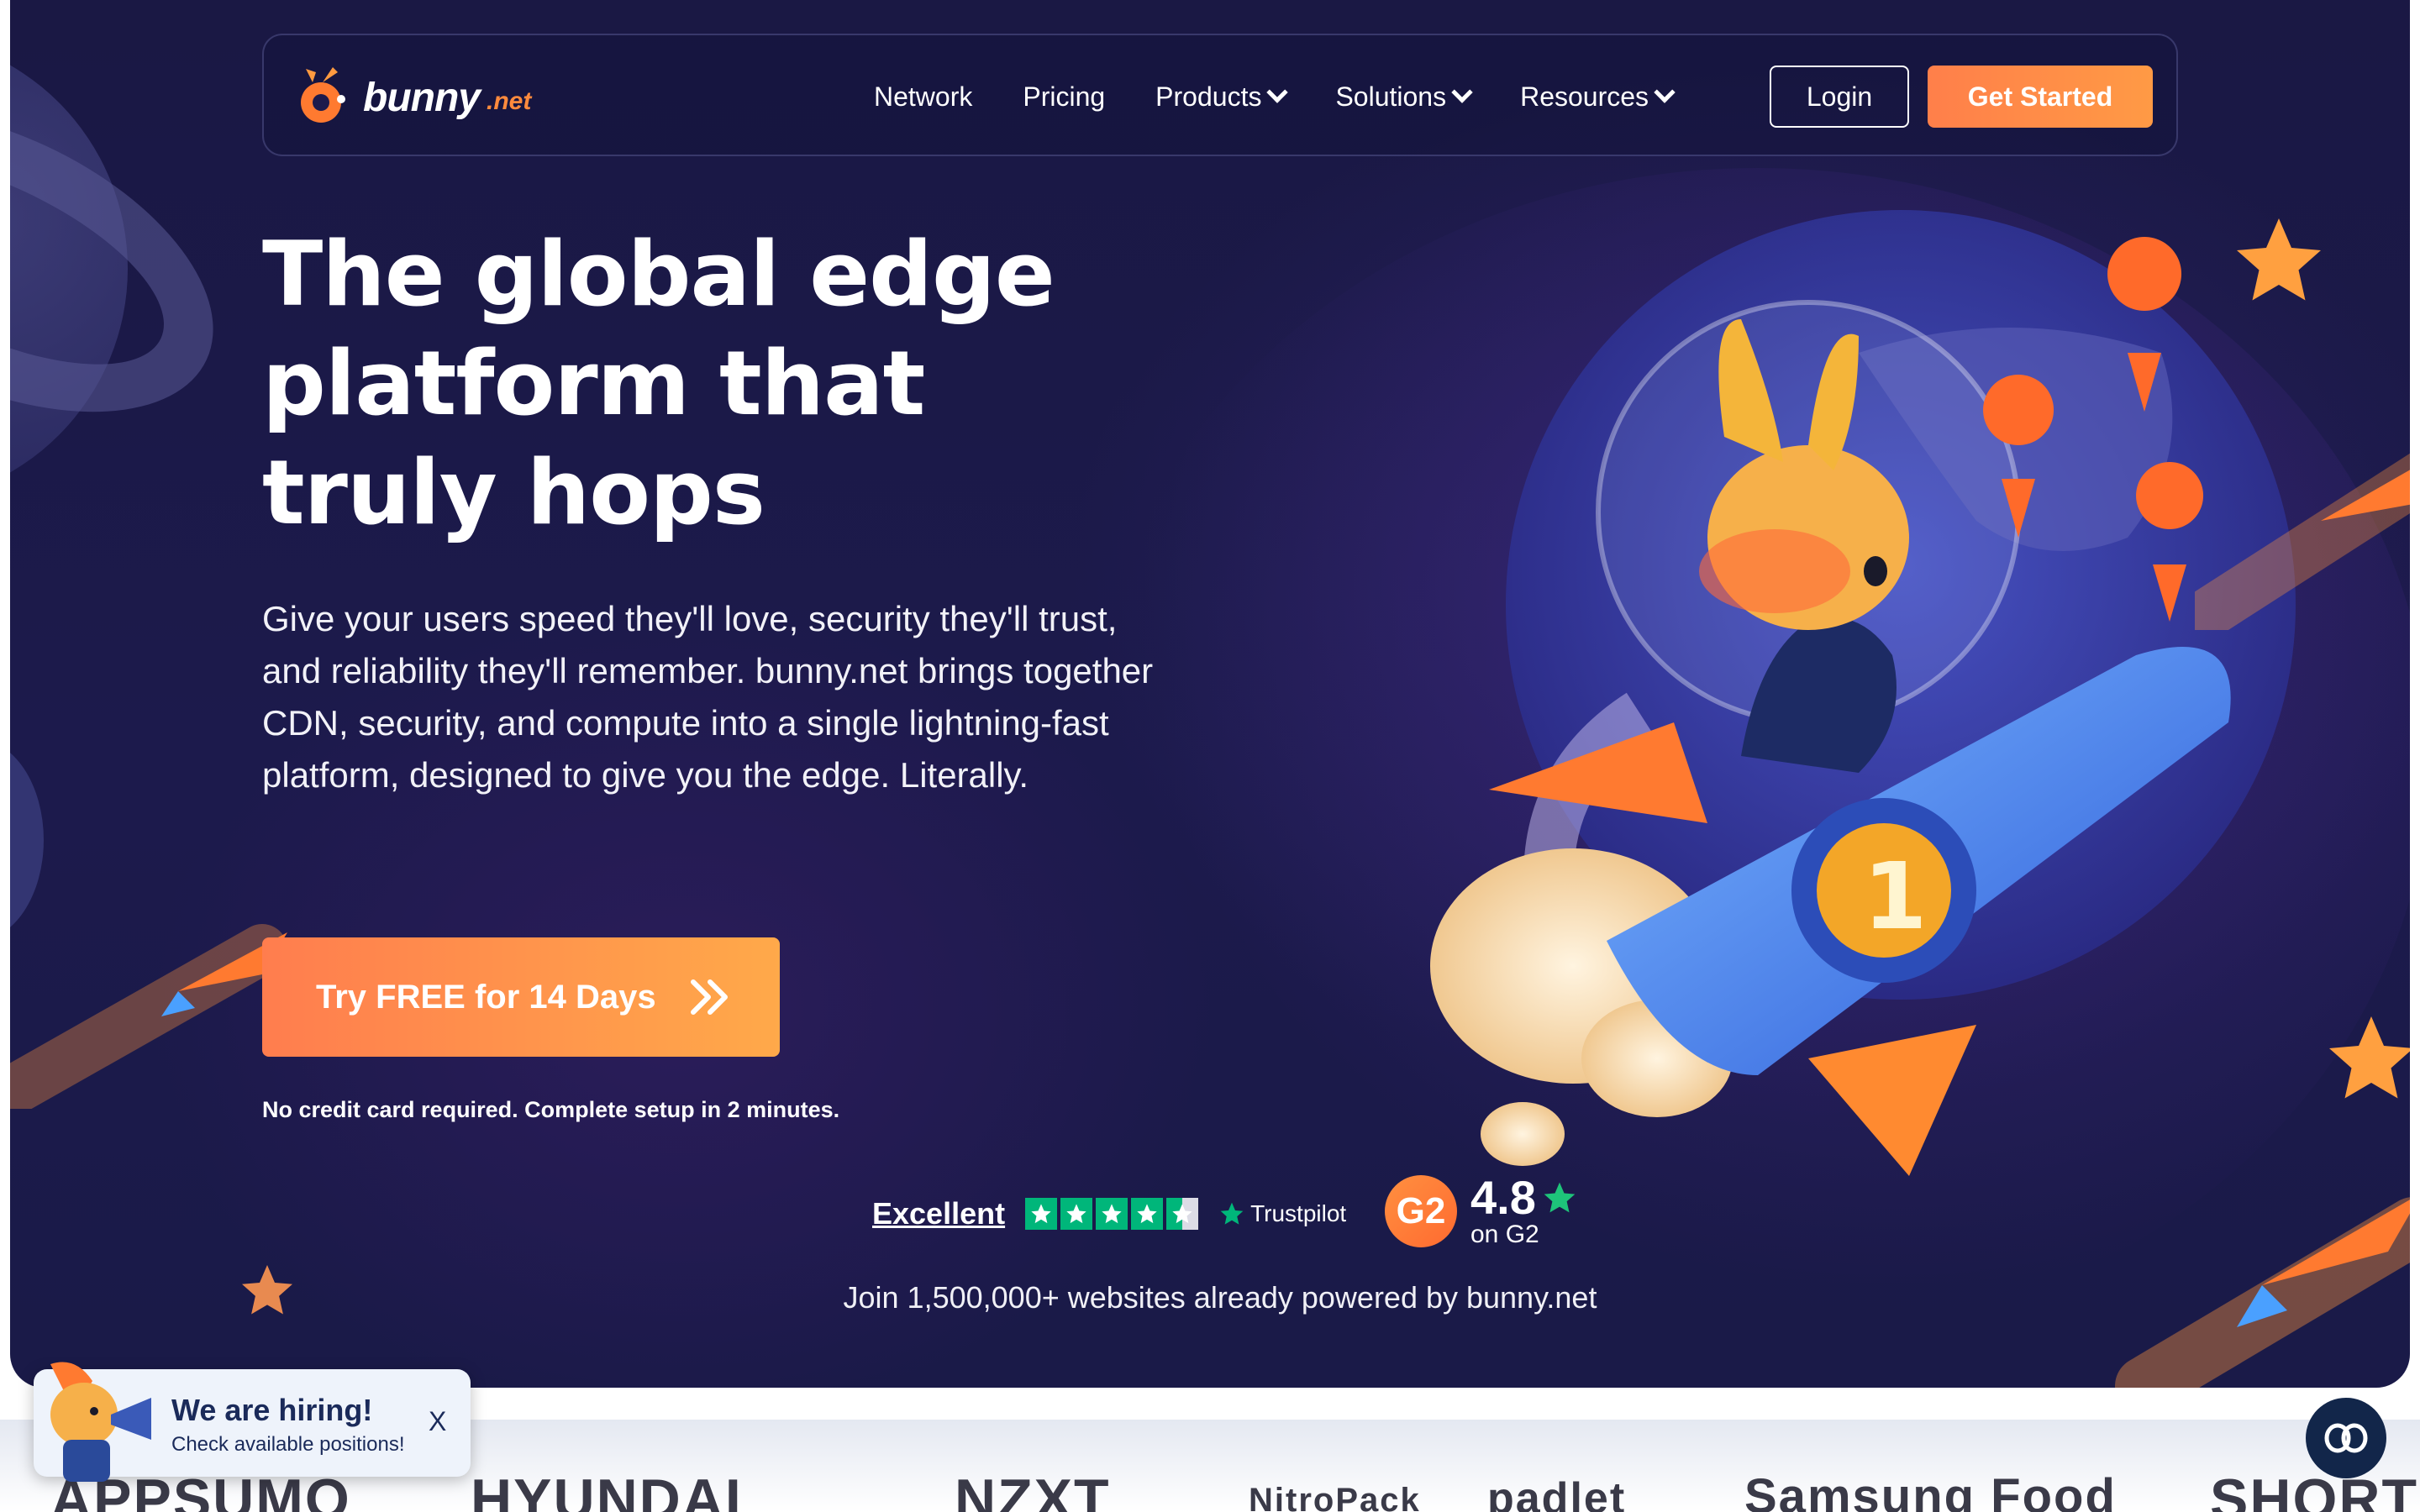 This screenshot has height=1512, width=2420. What do you see at coordinates (1840, 97) in the screenshot?
I see `login-button: Login` at bounding box center [1840, 97].